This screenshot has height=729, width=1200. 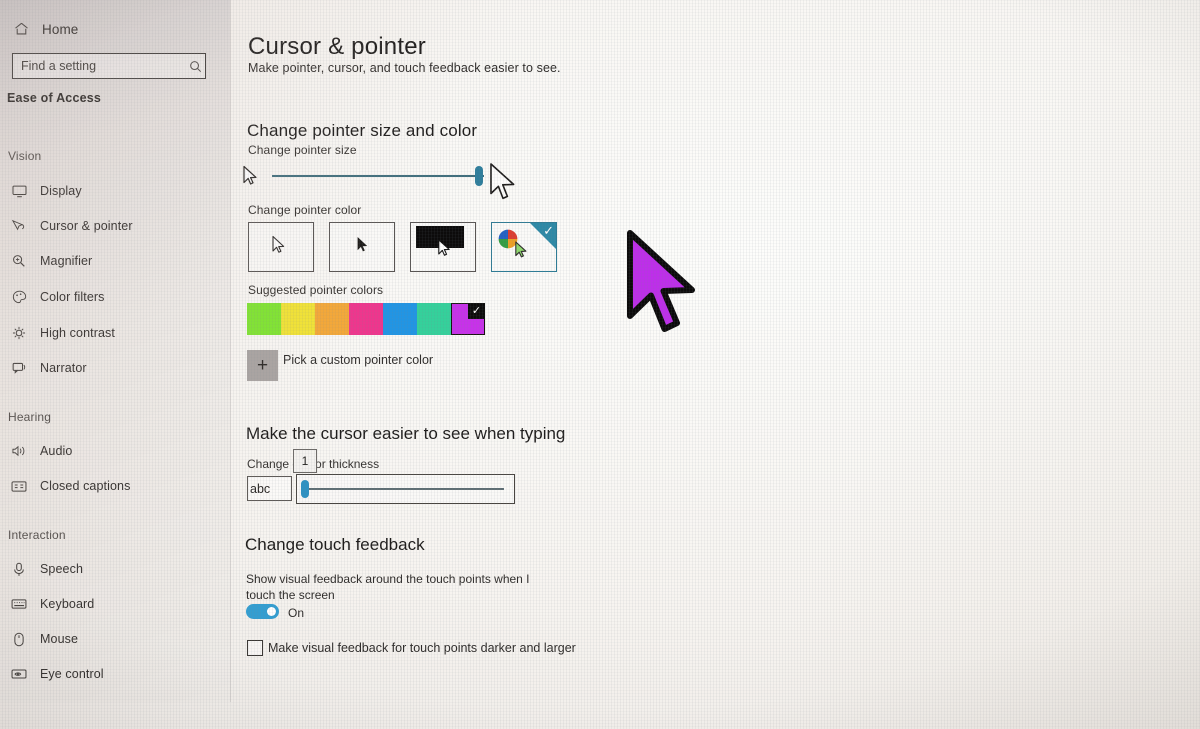 I want to click on sidebar-item-label: Magnifier, so click(x=66, y=261).